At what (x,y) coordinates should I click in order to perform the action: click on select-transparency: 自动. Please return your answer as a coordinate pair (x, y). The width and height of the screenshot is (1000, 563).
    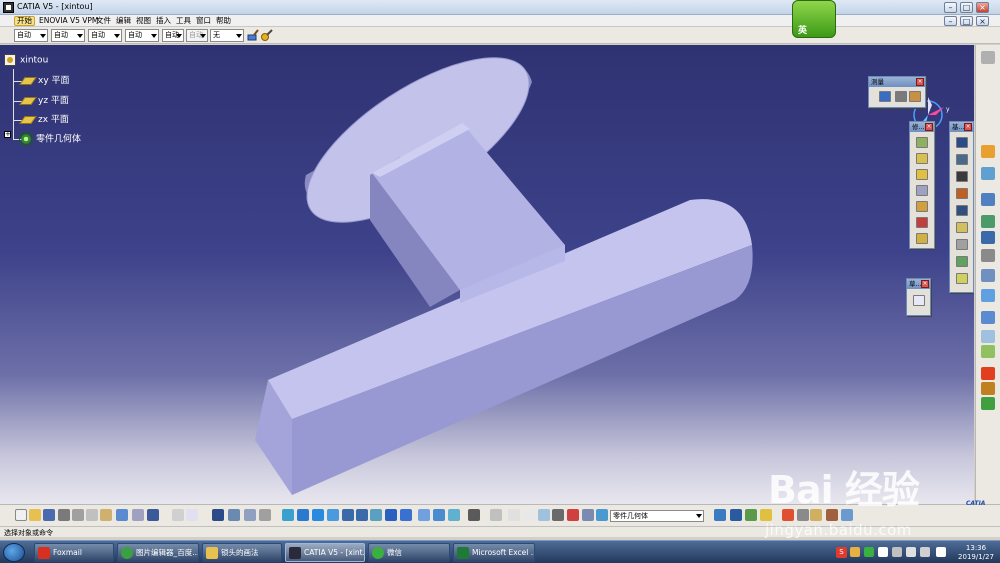
    Looking at the image, I should click on (68, 35).